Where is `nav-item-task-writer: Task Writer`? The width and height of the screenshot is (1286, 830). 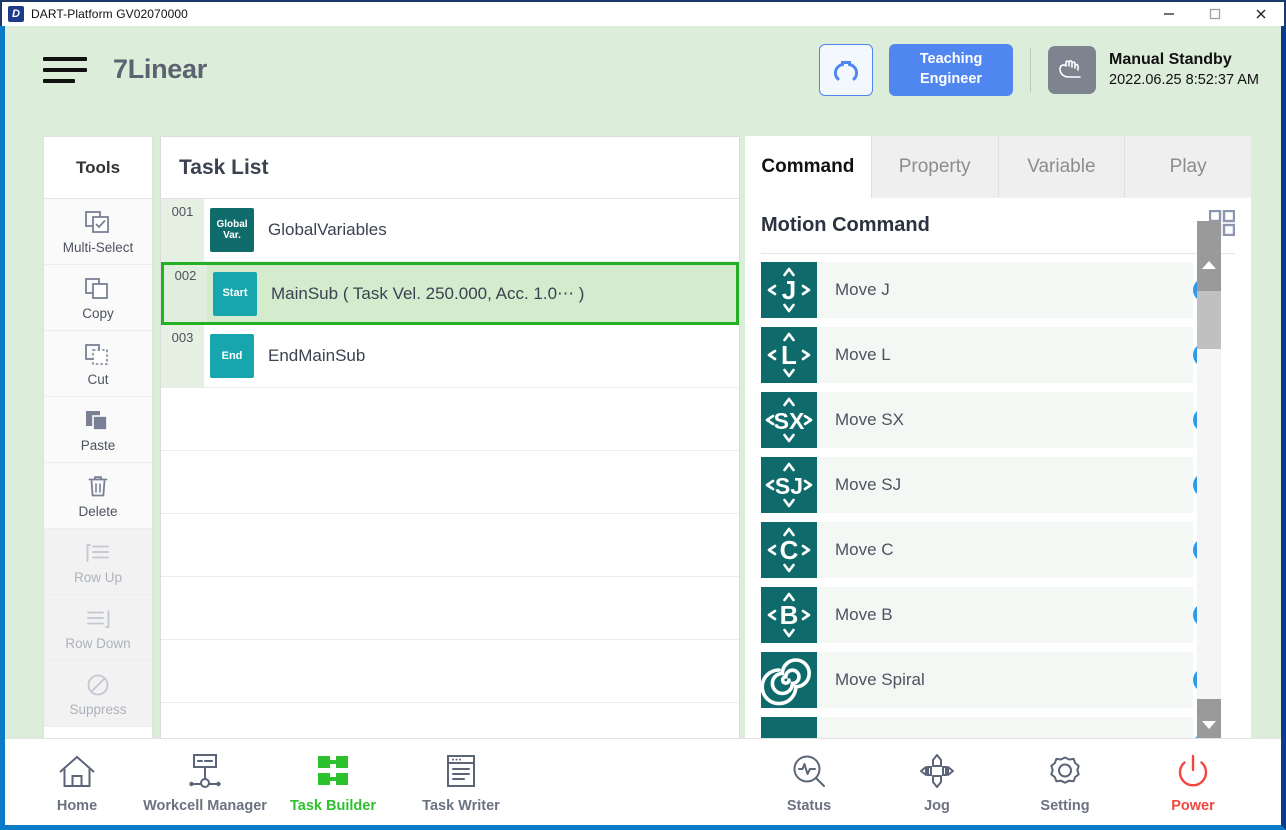 nav-item-task-writer: Task Writer is located at coordinates (461, 782).